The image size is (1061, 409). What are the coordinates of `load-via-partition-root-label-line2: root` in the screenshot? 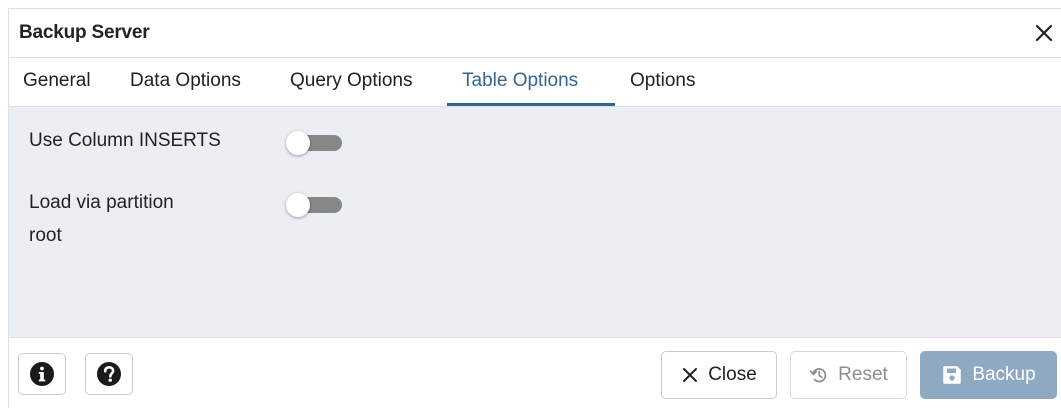 It's located at (45, 235).